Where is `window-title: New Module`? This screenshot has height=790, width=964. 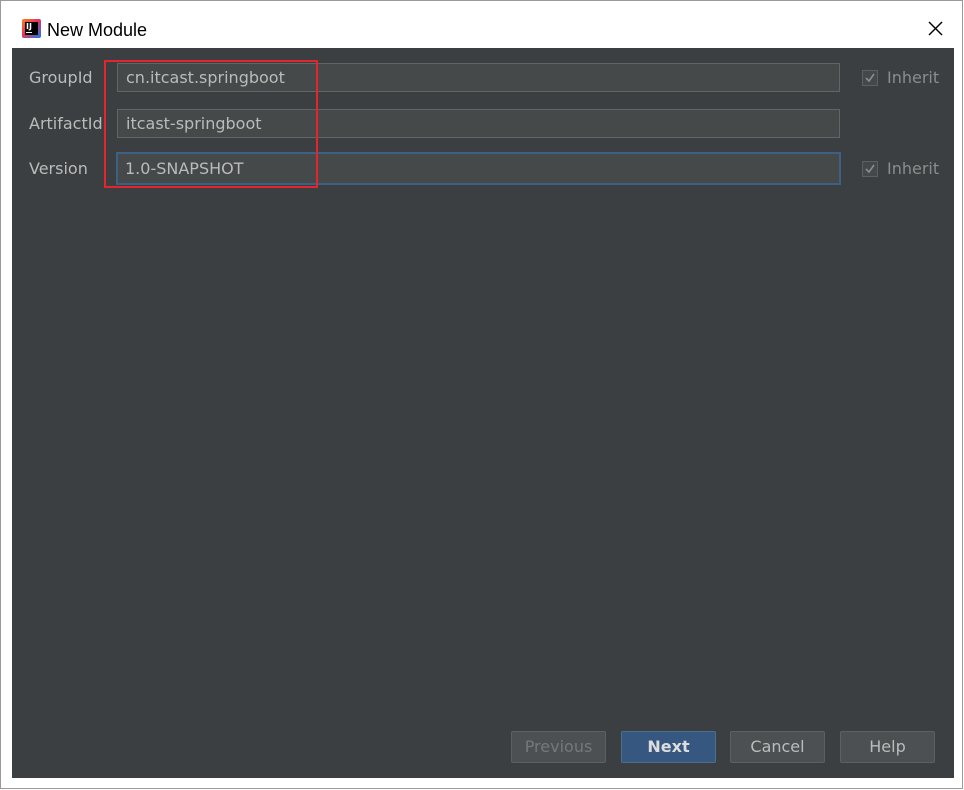 window-title: New Module is located at coordinates (97, 30).